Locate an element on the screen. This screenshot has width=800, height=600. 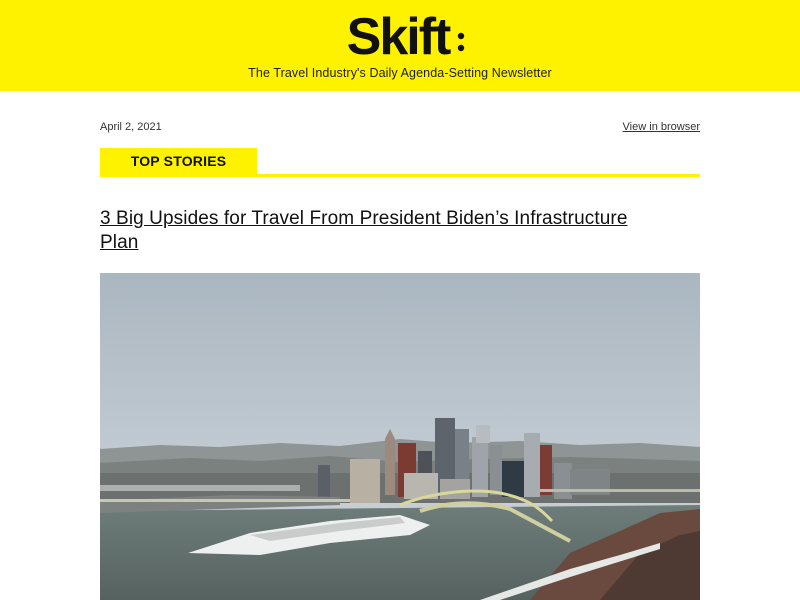
svg-text: Skift is located at coordinates (399, 35).